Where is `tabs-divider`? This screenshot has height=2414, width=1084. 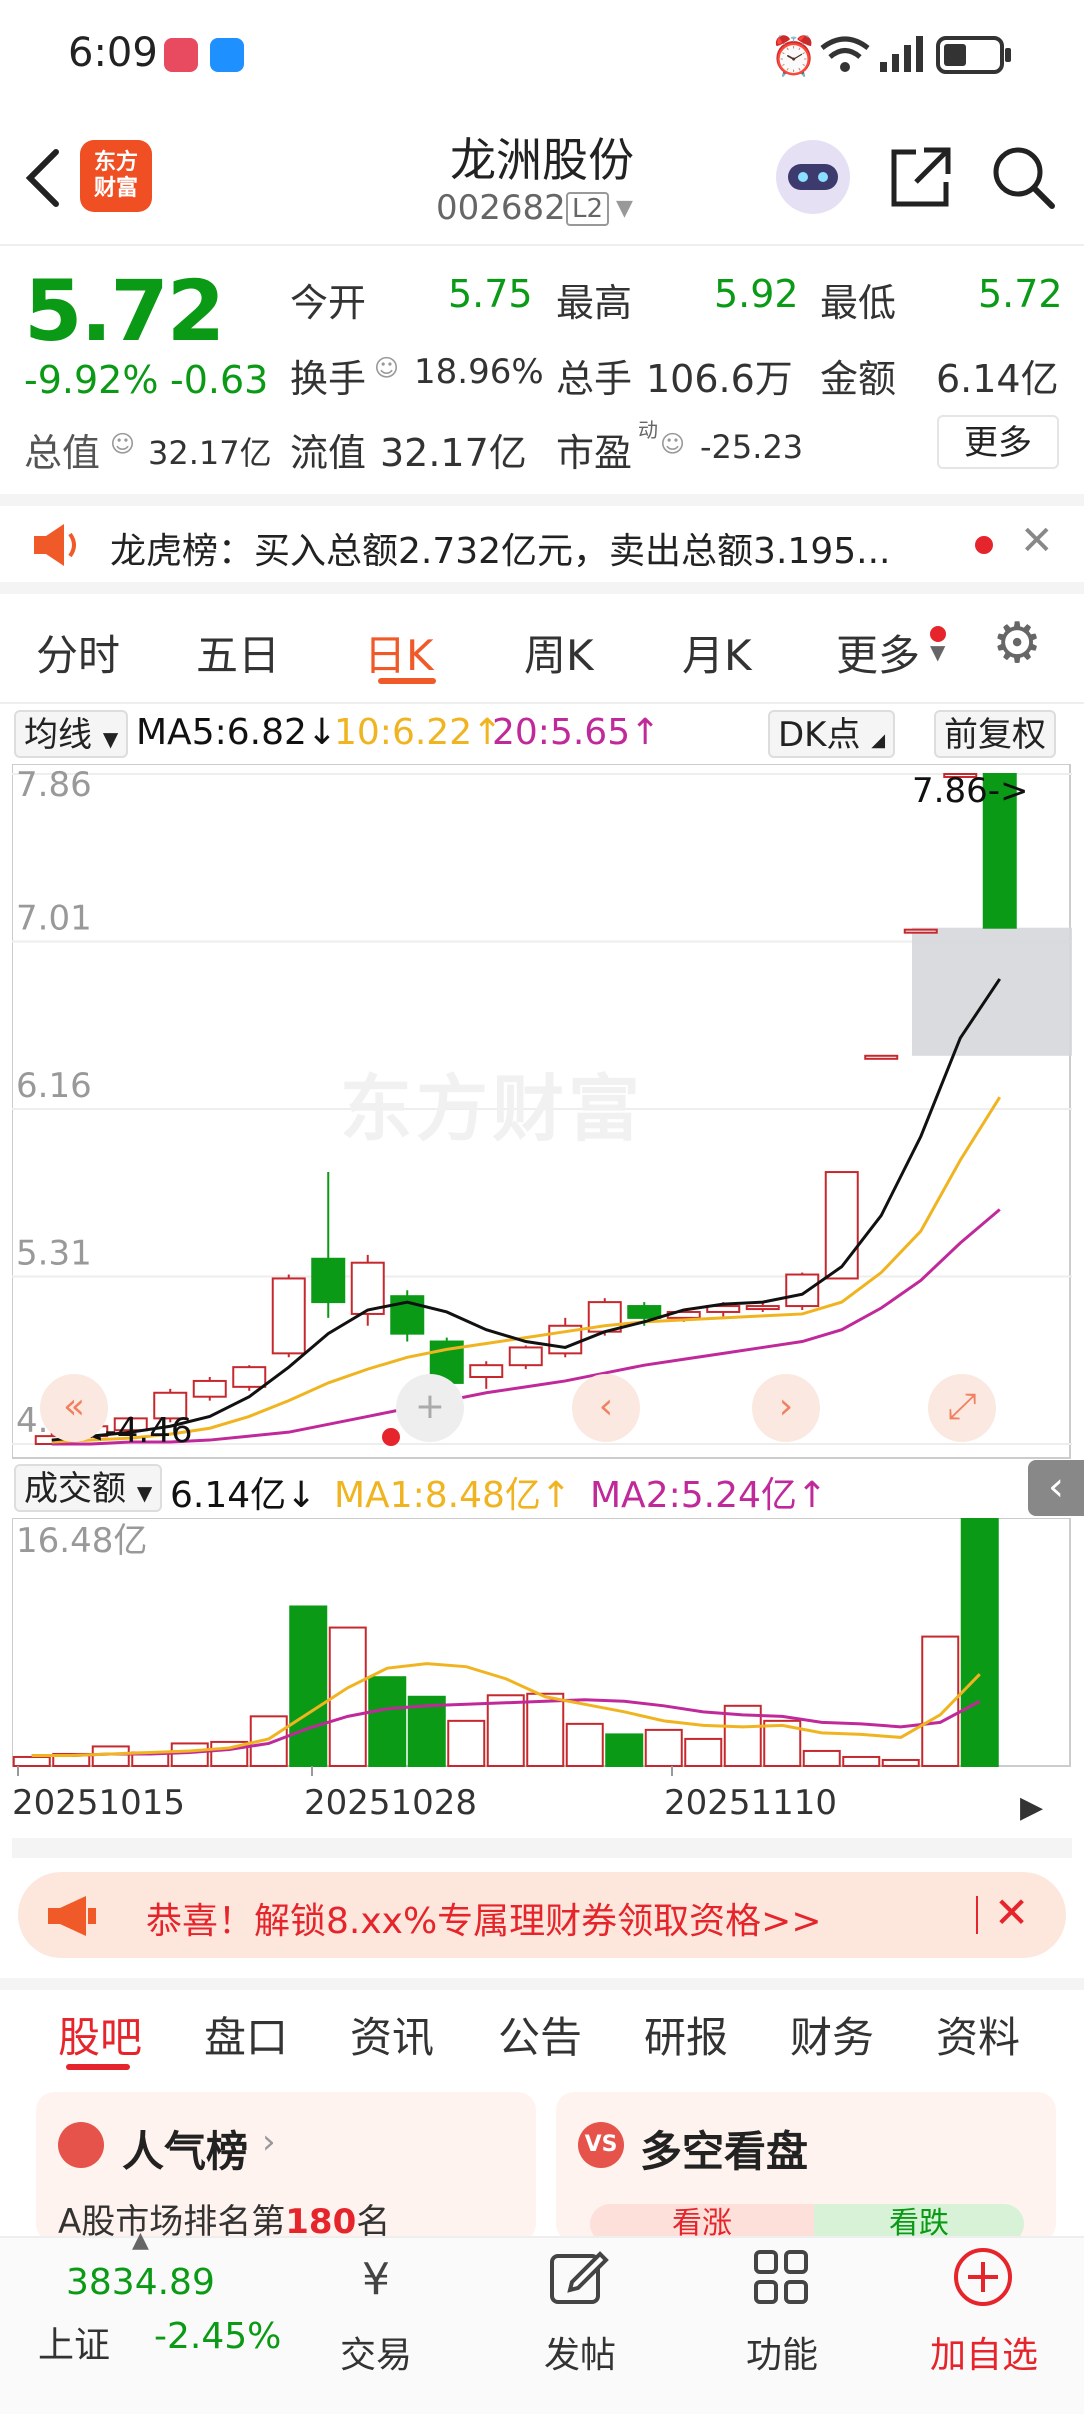 tabs-divider is located at coordinates (542, 703).